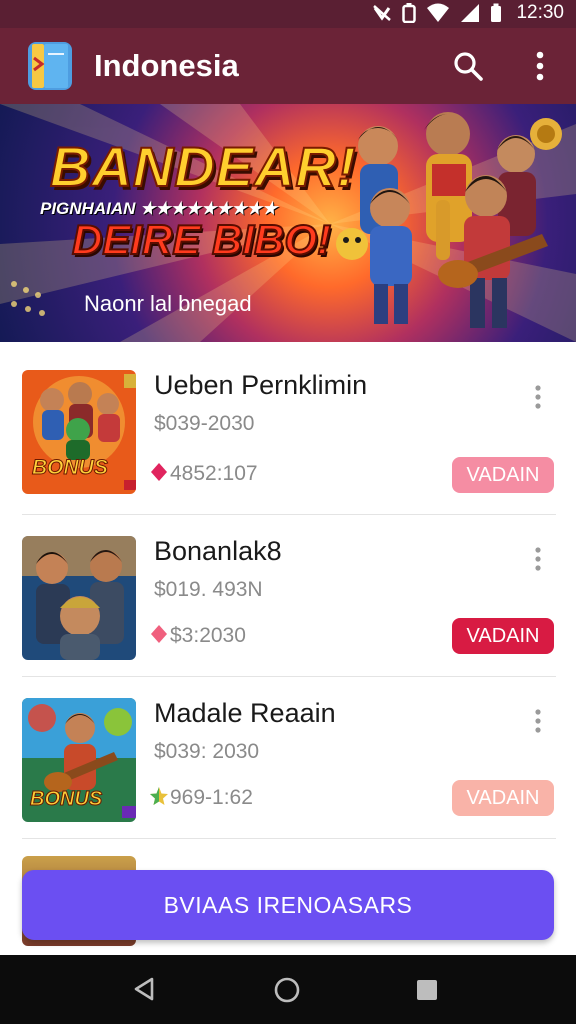  What do you see at coordinates (159, 796) in the screenshot?
I see `star-icon` at bounding box center [159, 796].